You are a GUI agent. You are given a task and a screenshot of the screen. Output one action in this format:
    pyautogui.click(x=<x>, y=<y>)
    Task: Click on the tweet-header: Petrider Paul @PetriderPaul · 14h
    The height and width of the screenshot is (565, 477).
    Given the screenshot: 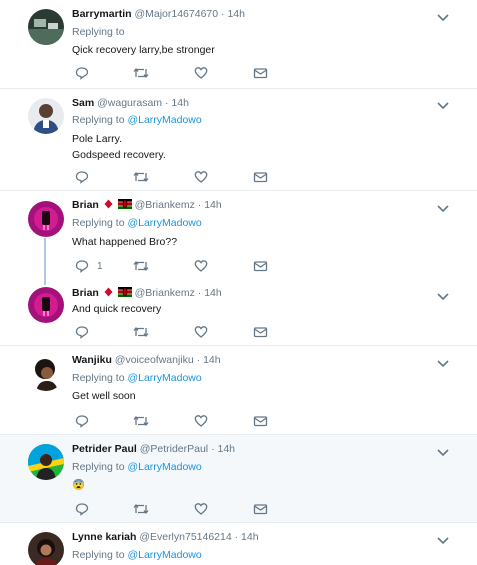 What is the action you would take?
    pyautogui.click(x=153, y=449)
    